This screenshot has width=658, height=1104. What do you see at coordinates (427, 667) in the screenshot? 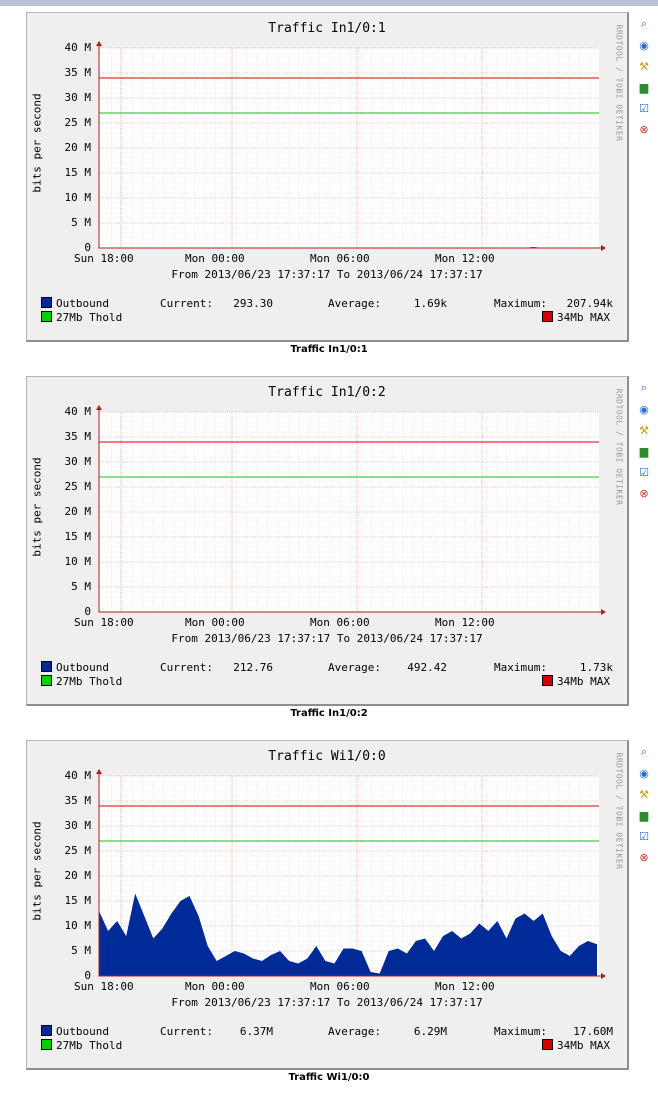
I see `legend-average-value: 492.42` at bounding box center [427, 667].